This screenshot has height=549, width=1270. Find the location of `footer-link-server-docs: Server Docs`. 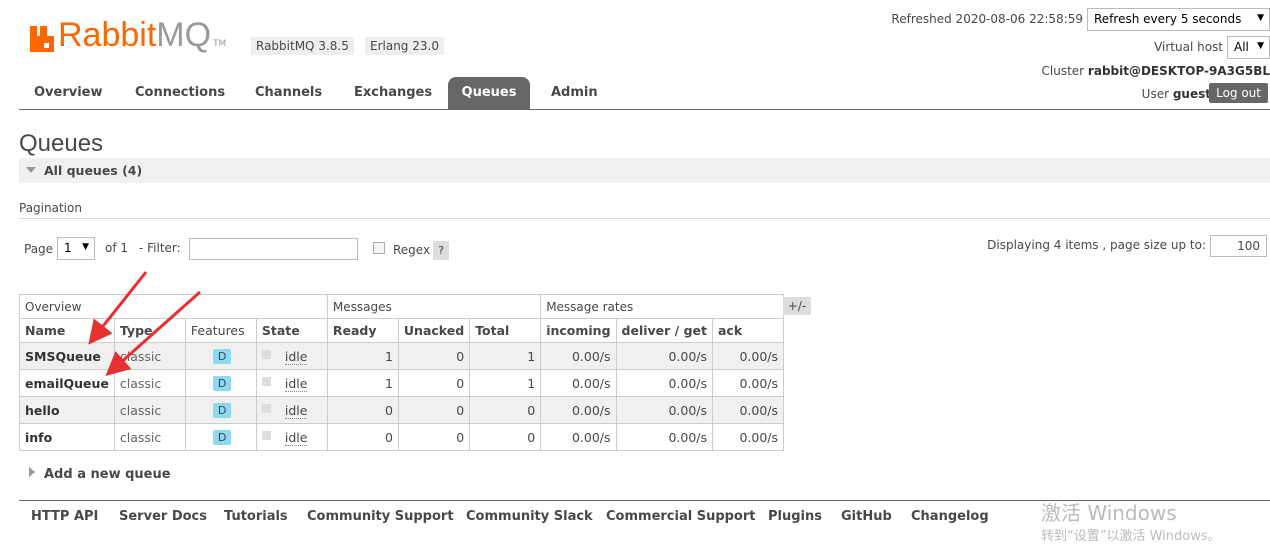

footer-link-server-docs: Server Docs is located at coordinates (163, 516).